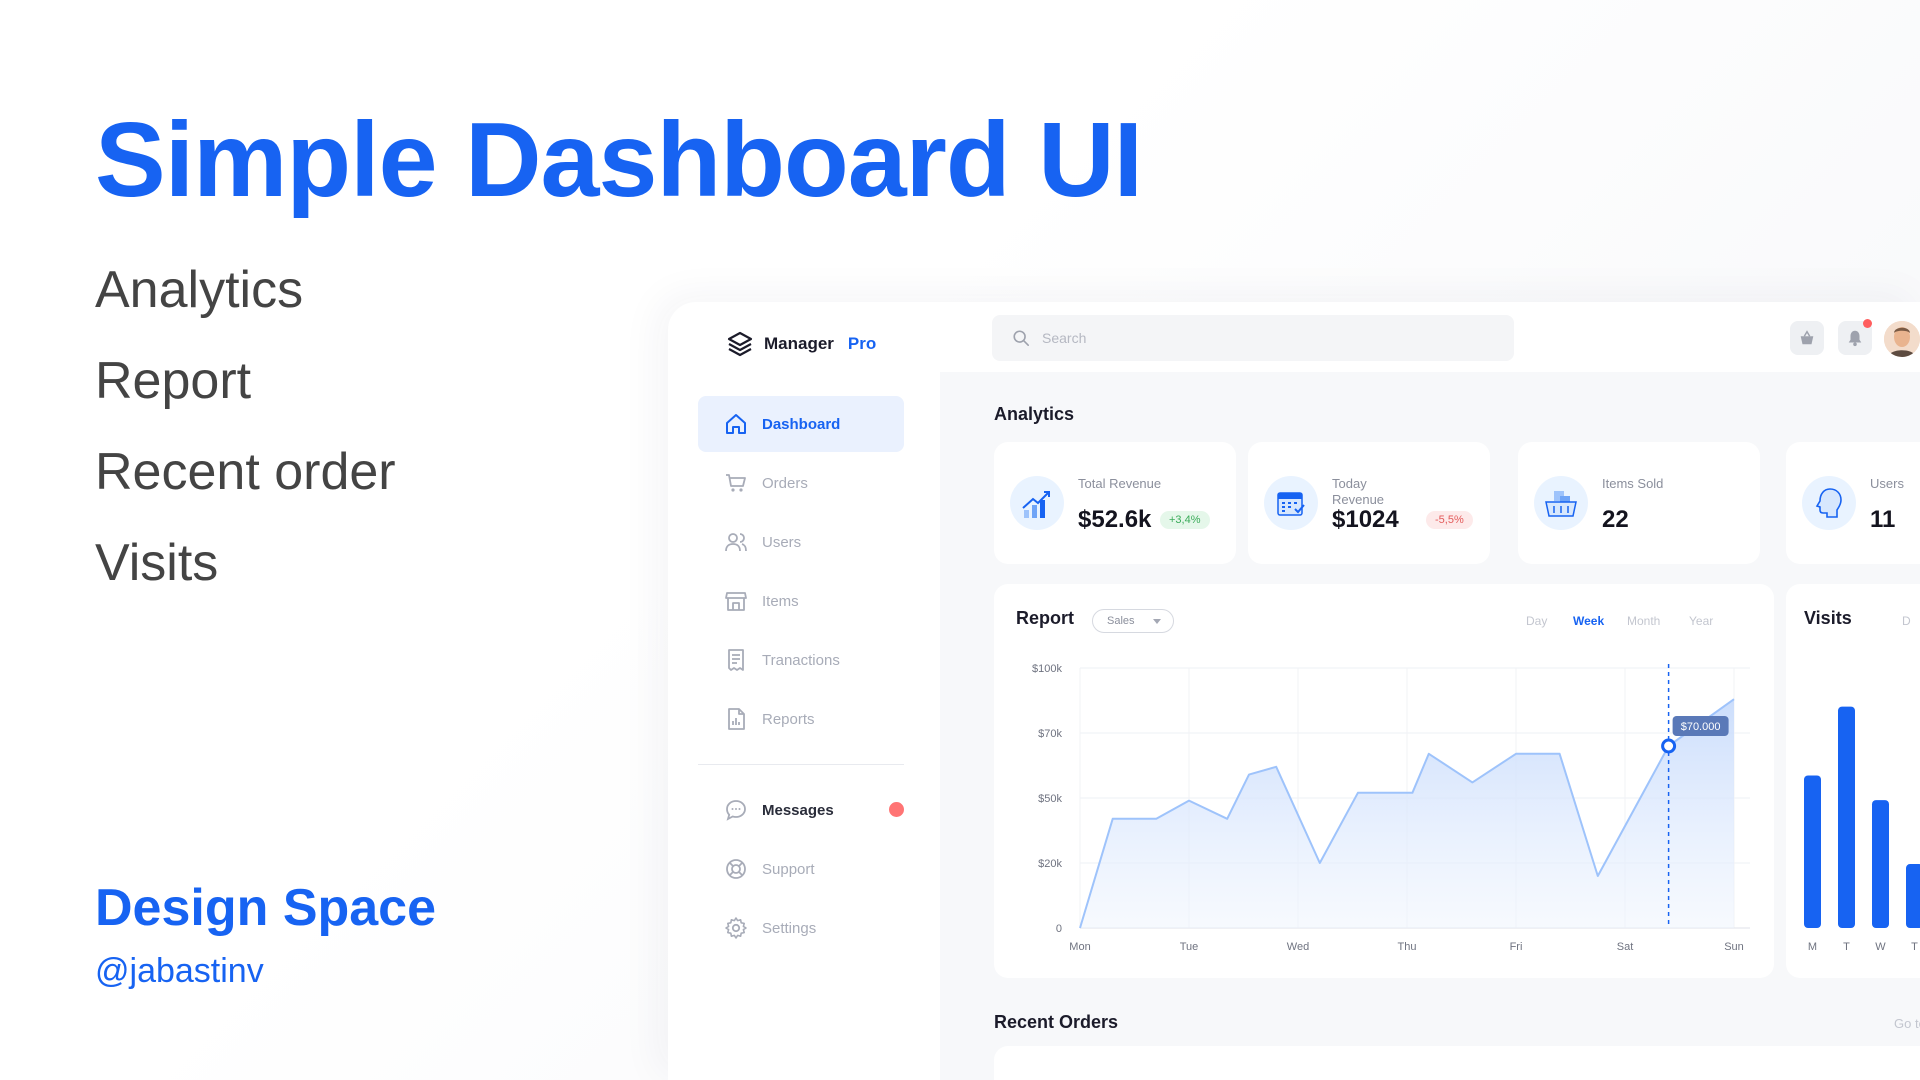 The height and width of the screenshot is (1080, 1920). Describe the element at coordinates (1862, 829) in the screenshot. I see `visits-chart: MTWT` at that location.